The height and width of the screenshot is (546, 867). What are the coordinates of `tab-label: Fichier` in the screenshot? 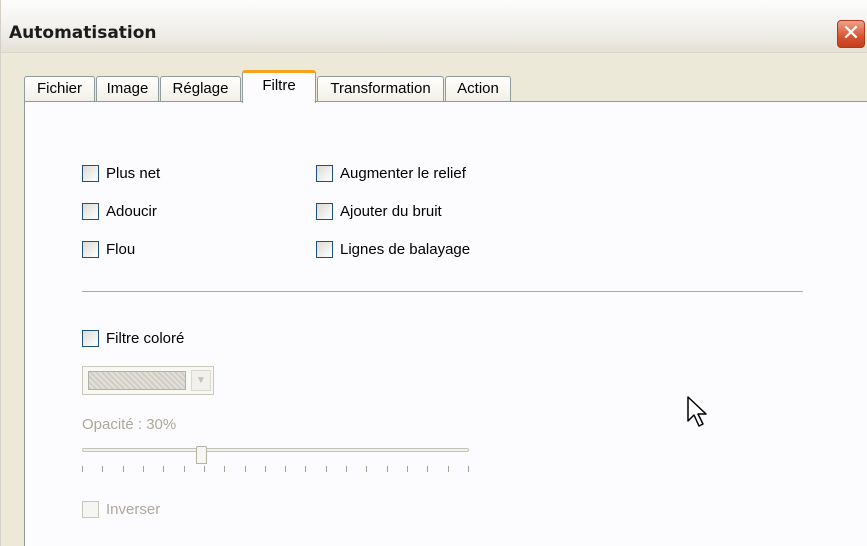 It's located at (59, 88).